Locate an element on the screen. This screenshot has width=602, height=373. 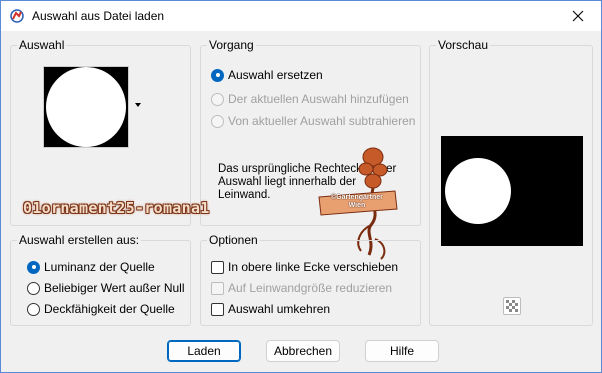
selection-preview-circle is located at coordinates (86, 107).